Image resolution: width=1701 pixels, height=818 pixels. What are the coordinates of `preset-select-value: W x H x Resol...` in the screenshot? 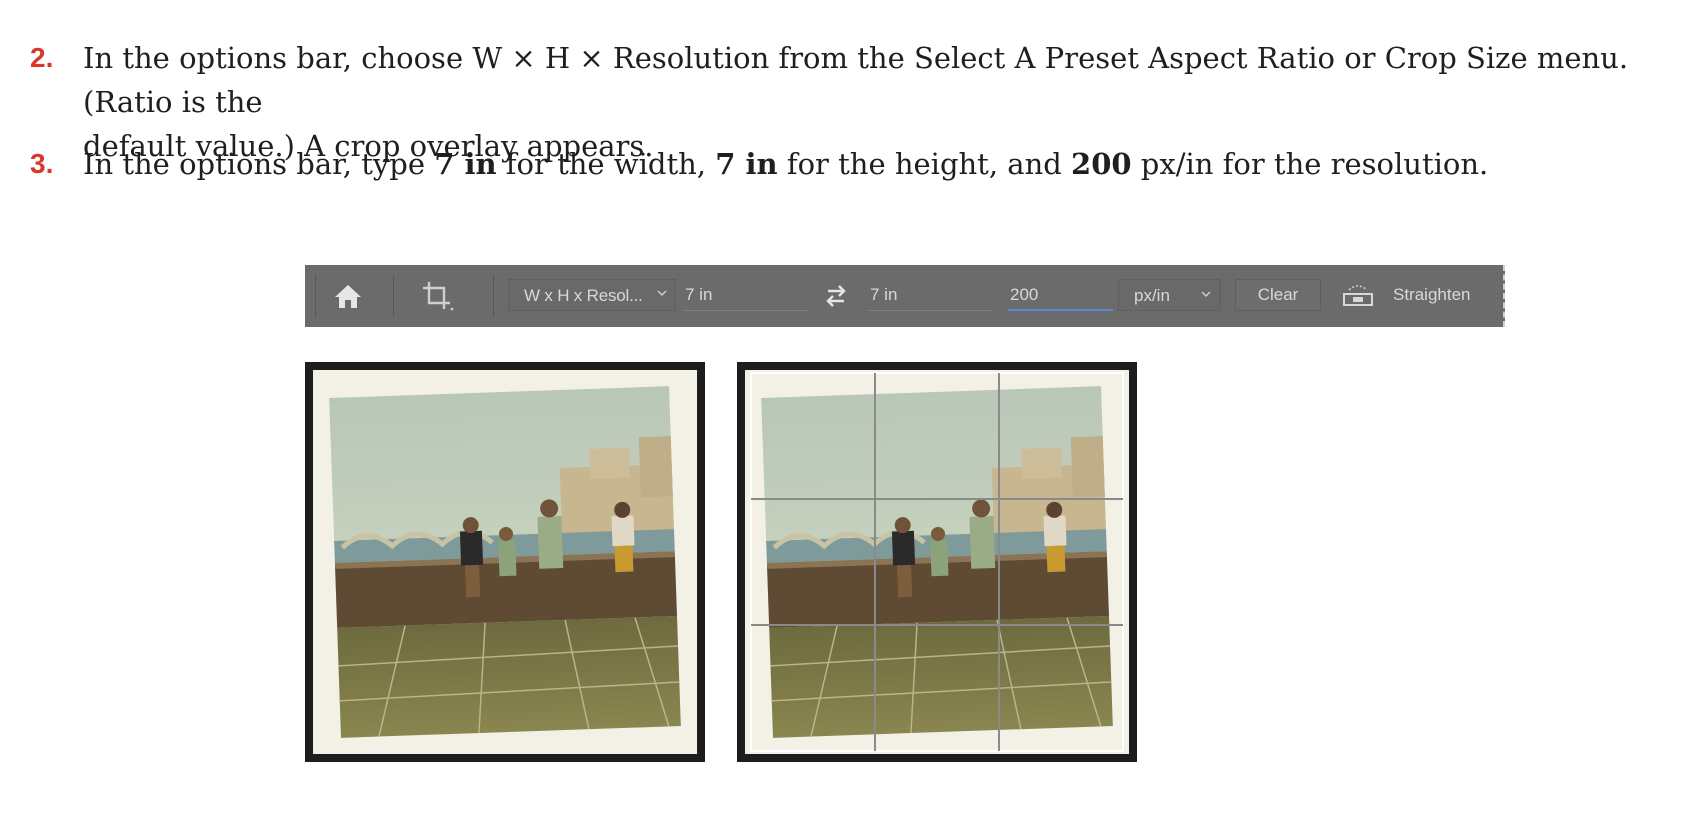 It's located at (583, 295).